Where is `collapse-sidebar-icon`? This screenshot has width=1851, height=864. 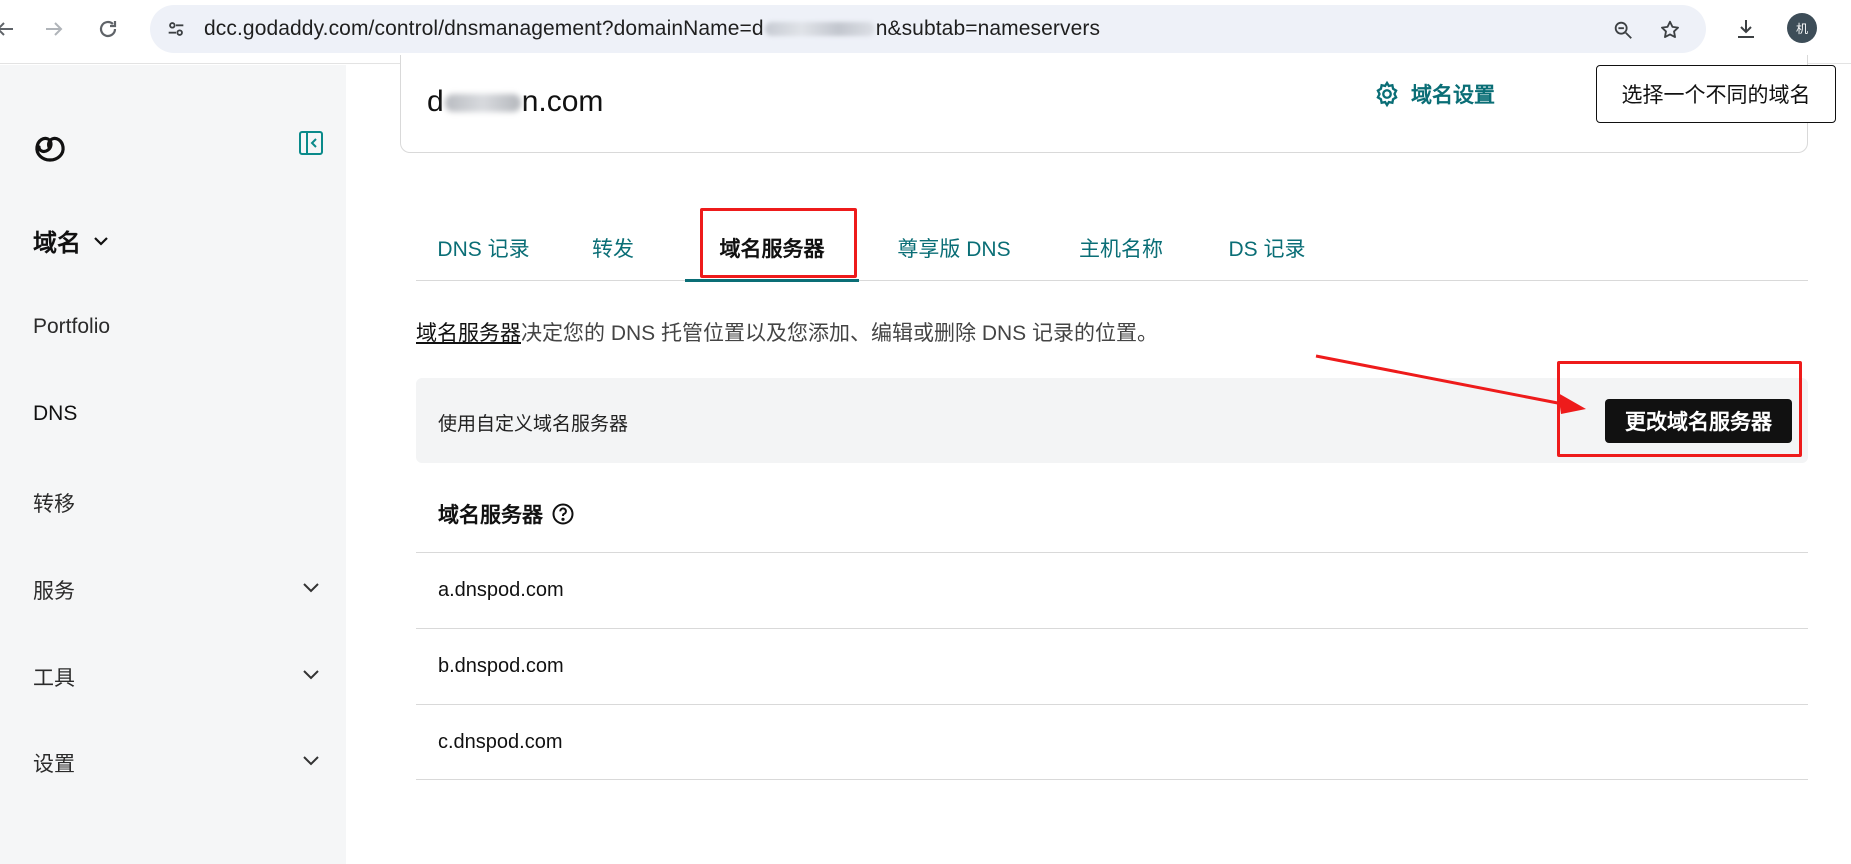 collapse-sidebar-icon is located at coordinates (311, 143).